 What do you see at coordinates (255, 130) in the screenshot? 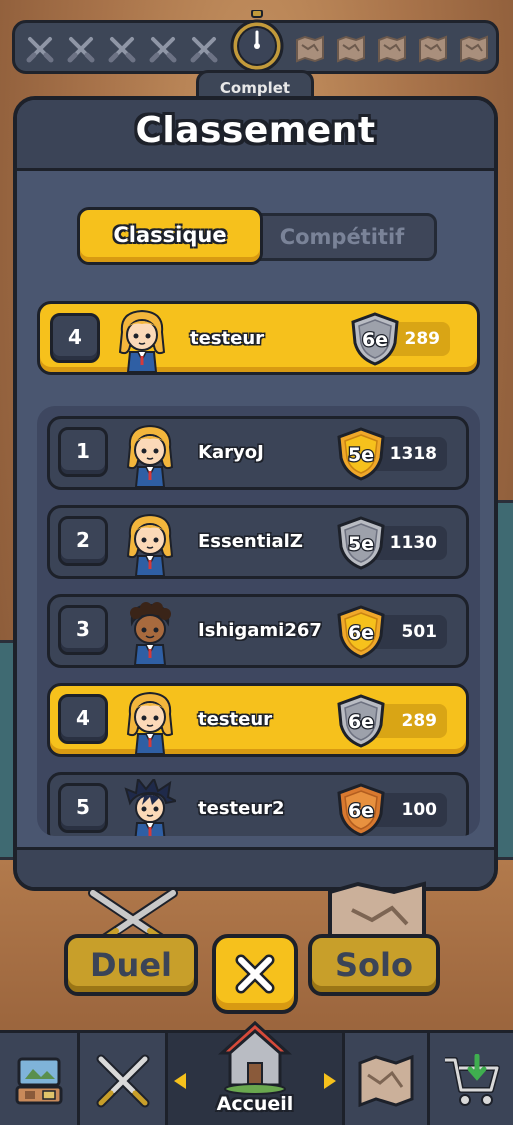
I see `modal-title: Classement` at bounding box center [255, 130].